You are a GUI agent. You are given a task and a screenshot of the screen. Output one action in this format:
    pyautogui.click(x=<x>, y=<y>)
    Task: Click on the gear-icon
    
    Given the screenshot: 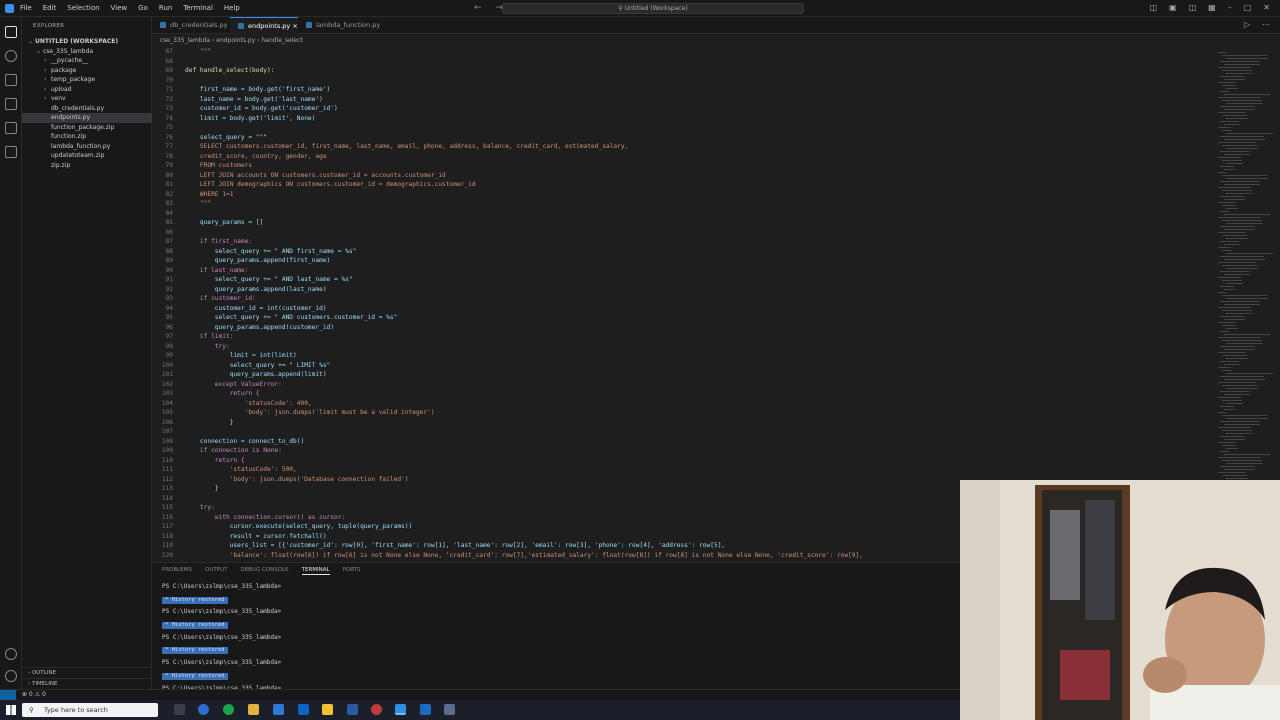 What is the action you would take?
    pyautogui.click(x=11, y=676)
    